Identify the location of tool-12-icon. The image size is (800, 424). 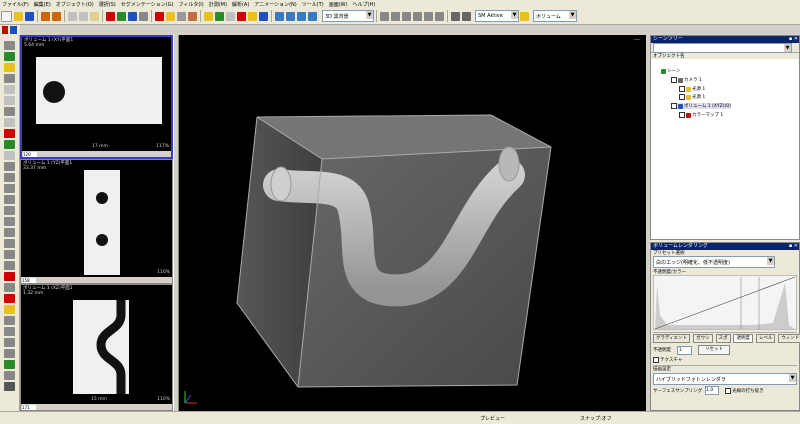
(9, 166).